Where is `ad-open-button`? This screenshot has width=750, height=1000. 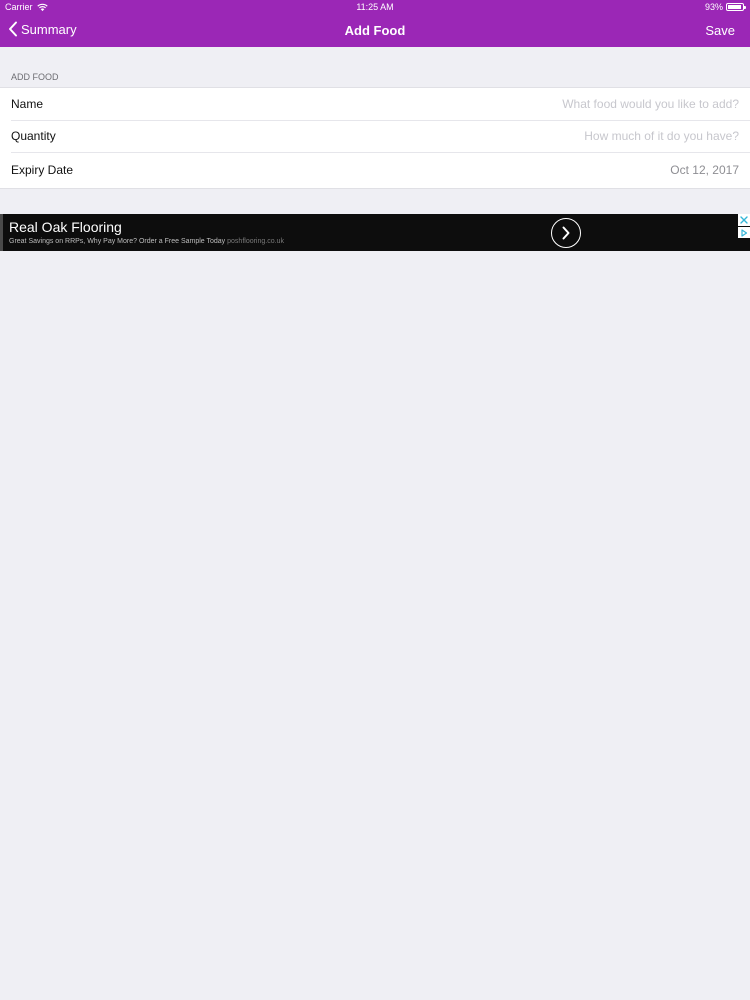 ad-open-button is located at coordinates (566, 233).